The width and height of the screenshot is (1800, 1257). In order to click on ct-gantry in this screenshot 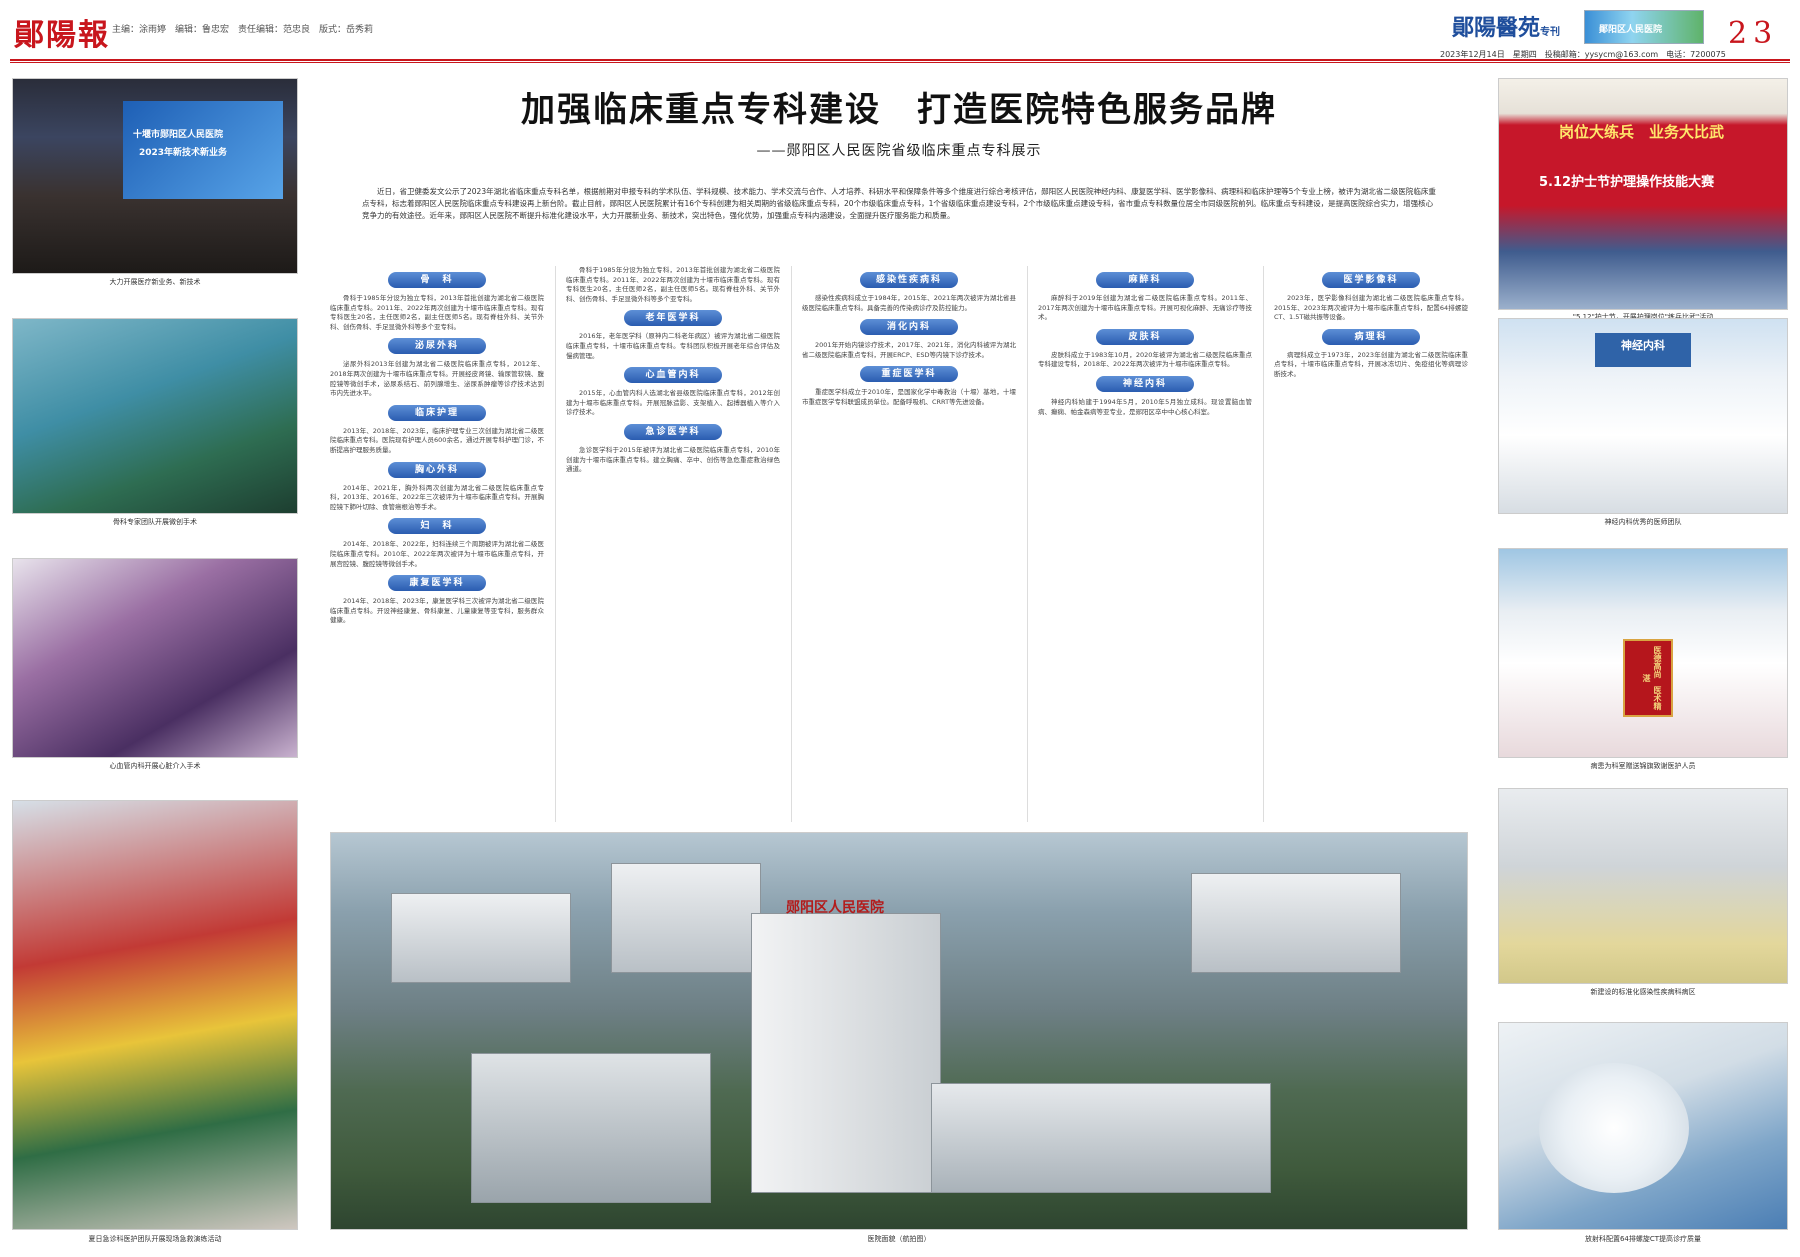, I will do `click(1614, 1128)`.